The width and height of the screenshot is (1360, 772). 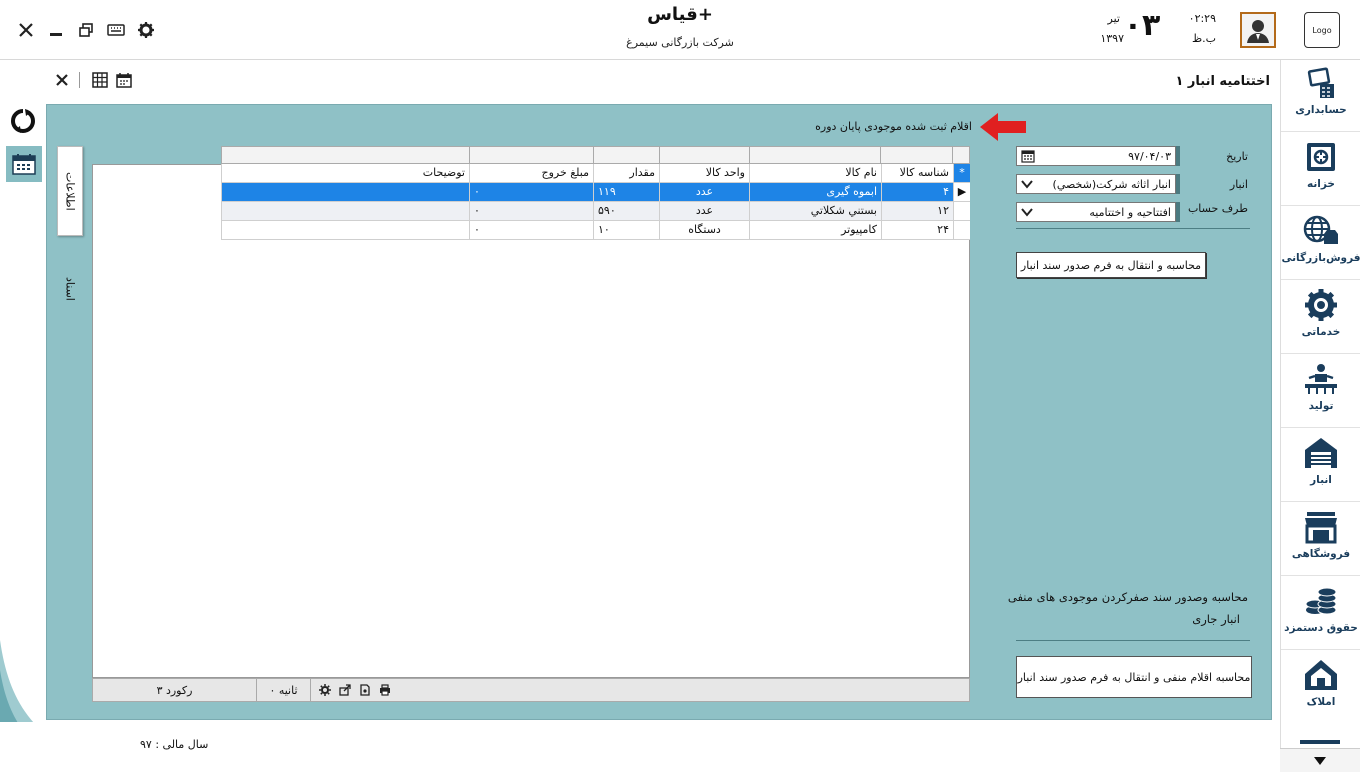 What do you see at coordinates (1321, 480) in the screenshot?
I see `nav-label: انبار` at bounding box center [1321, 480].